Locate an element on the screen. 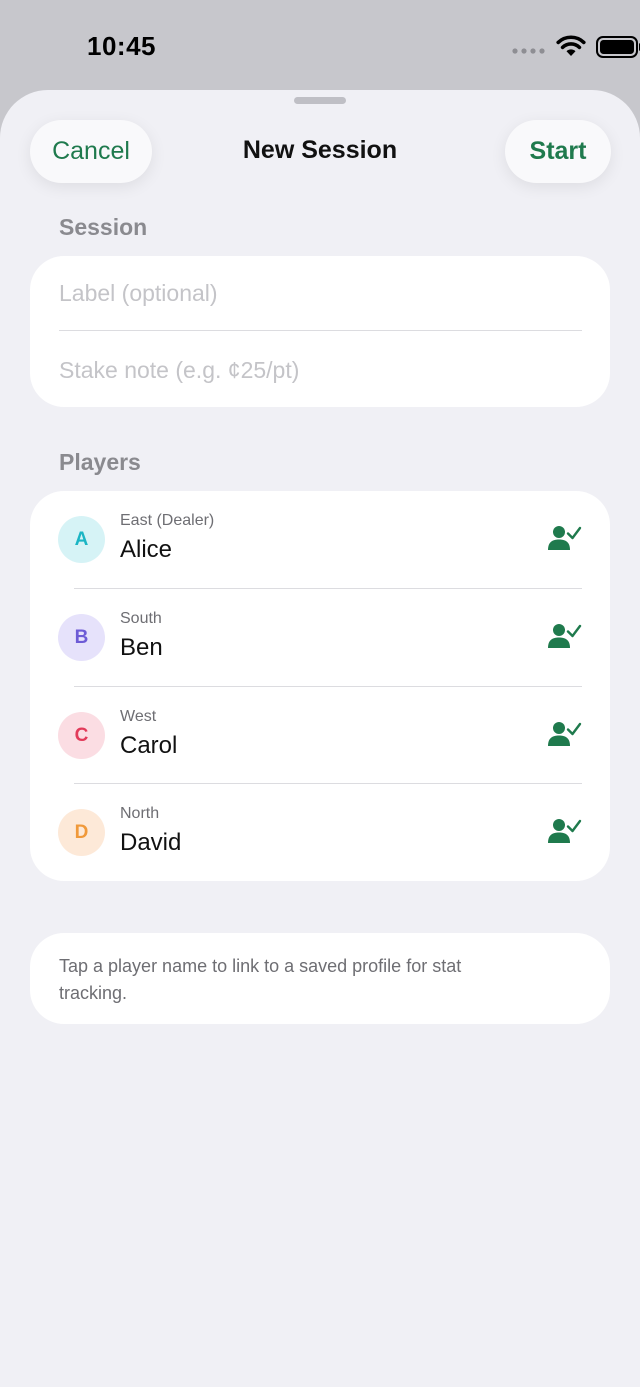  start-button: Start is located at coordinates (558, 151).